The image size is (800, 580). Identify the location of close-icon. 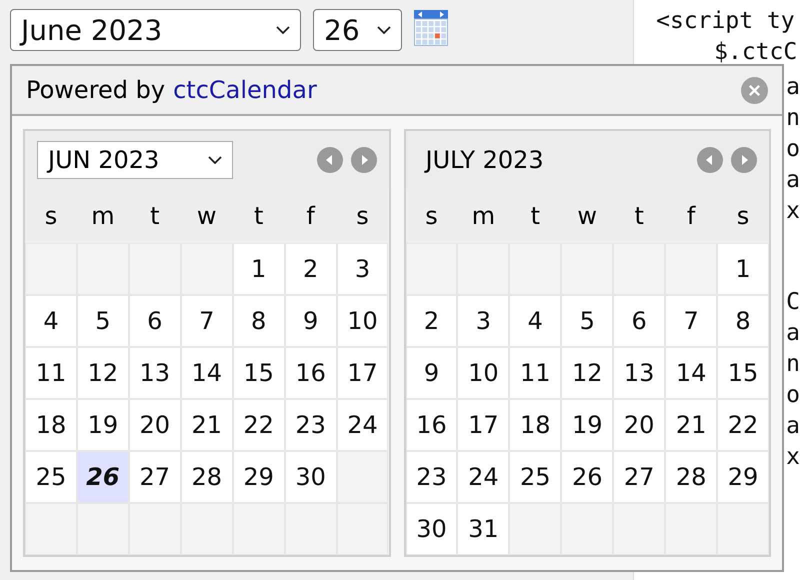
(754, 90).